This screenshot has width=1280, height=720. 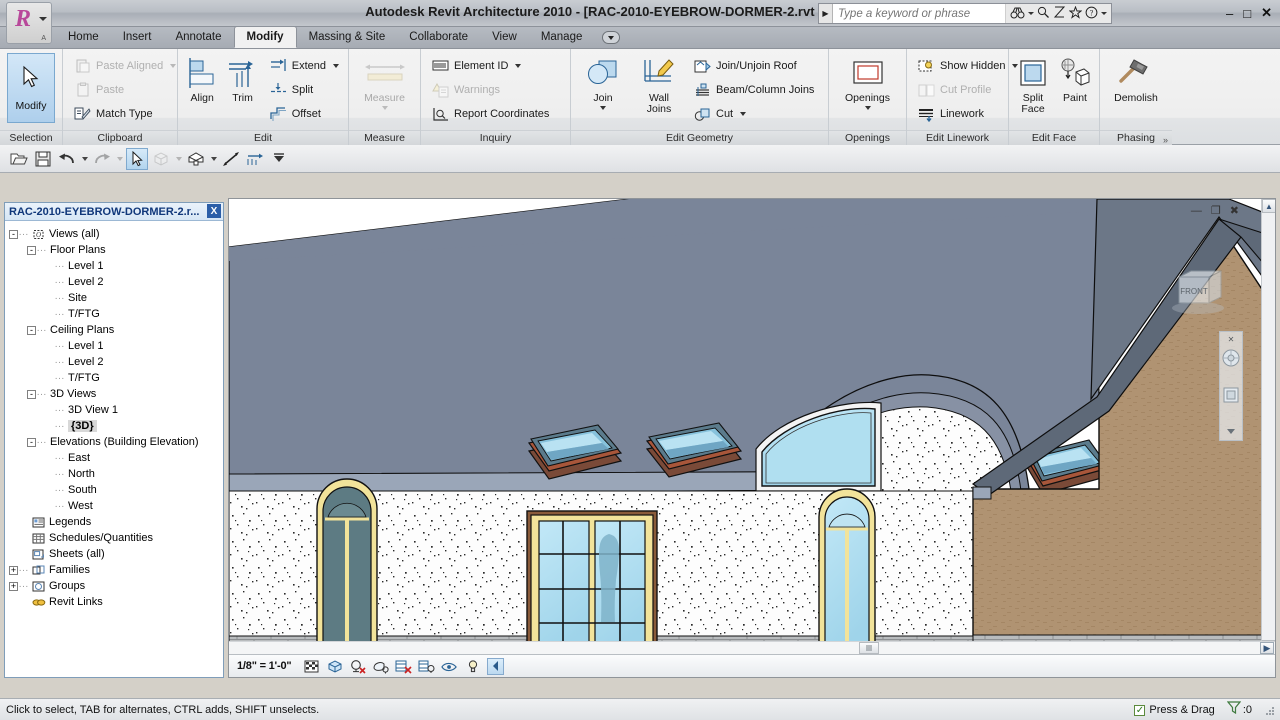 What do you see at coordinates (198, 37) in the screenshot?
I see `tab-annotate: Annotate` at bounding box center [198, 37].